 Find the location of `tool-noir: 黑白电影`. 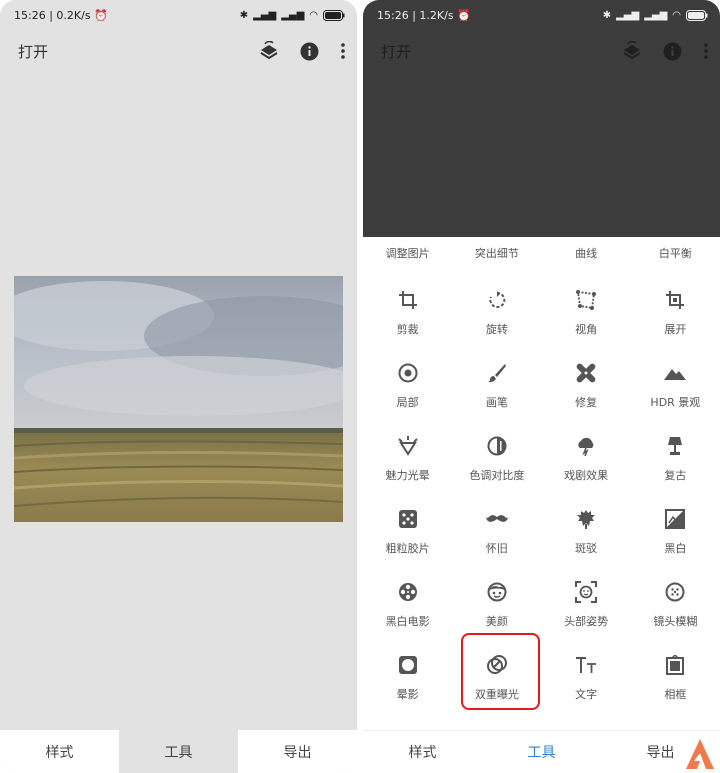

tool-noir: 黑白电影 is located at coordinates (407, 607).